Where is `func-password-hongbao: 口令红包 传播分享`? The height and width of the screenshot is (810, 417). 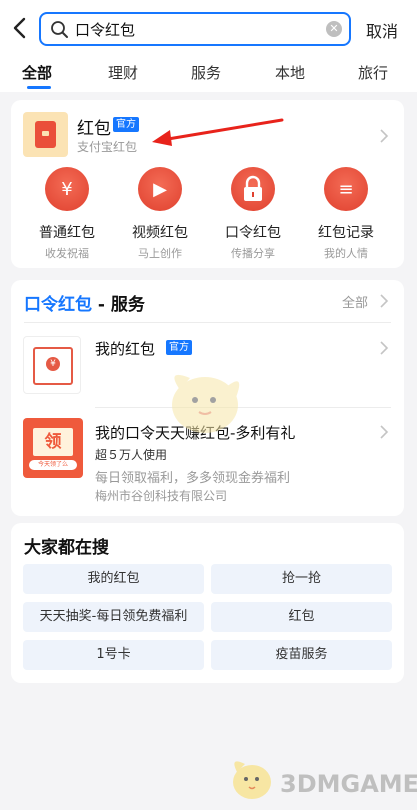 func-password-hongbao: 口令红包 传播分享 is located at coordinates (253, 214).